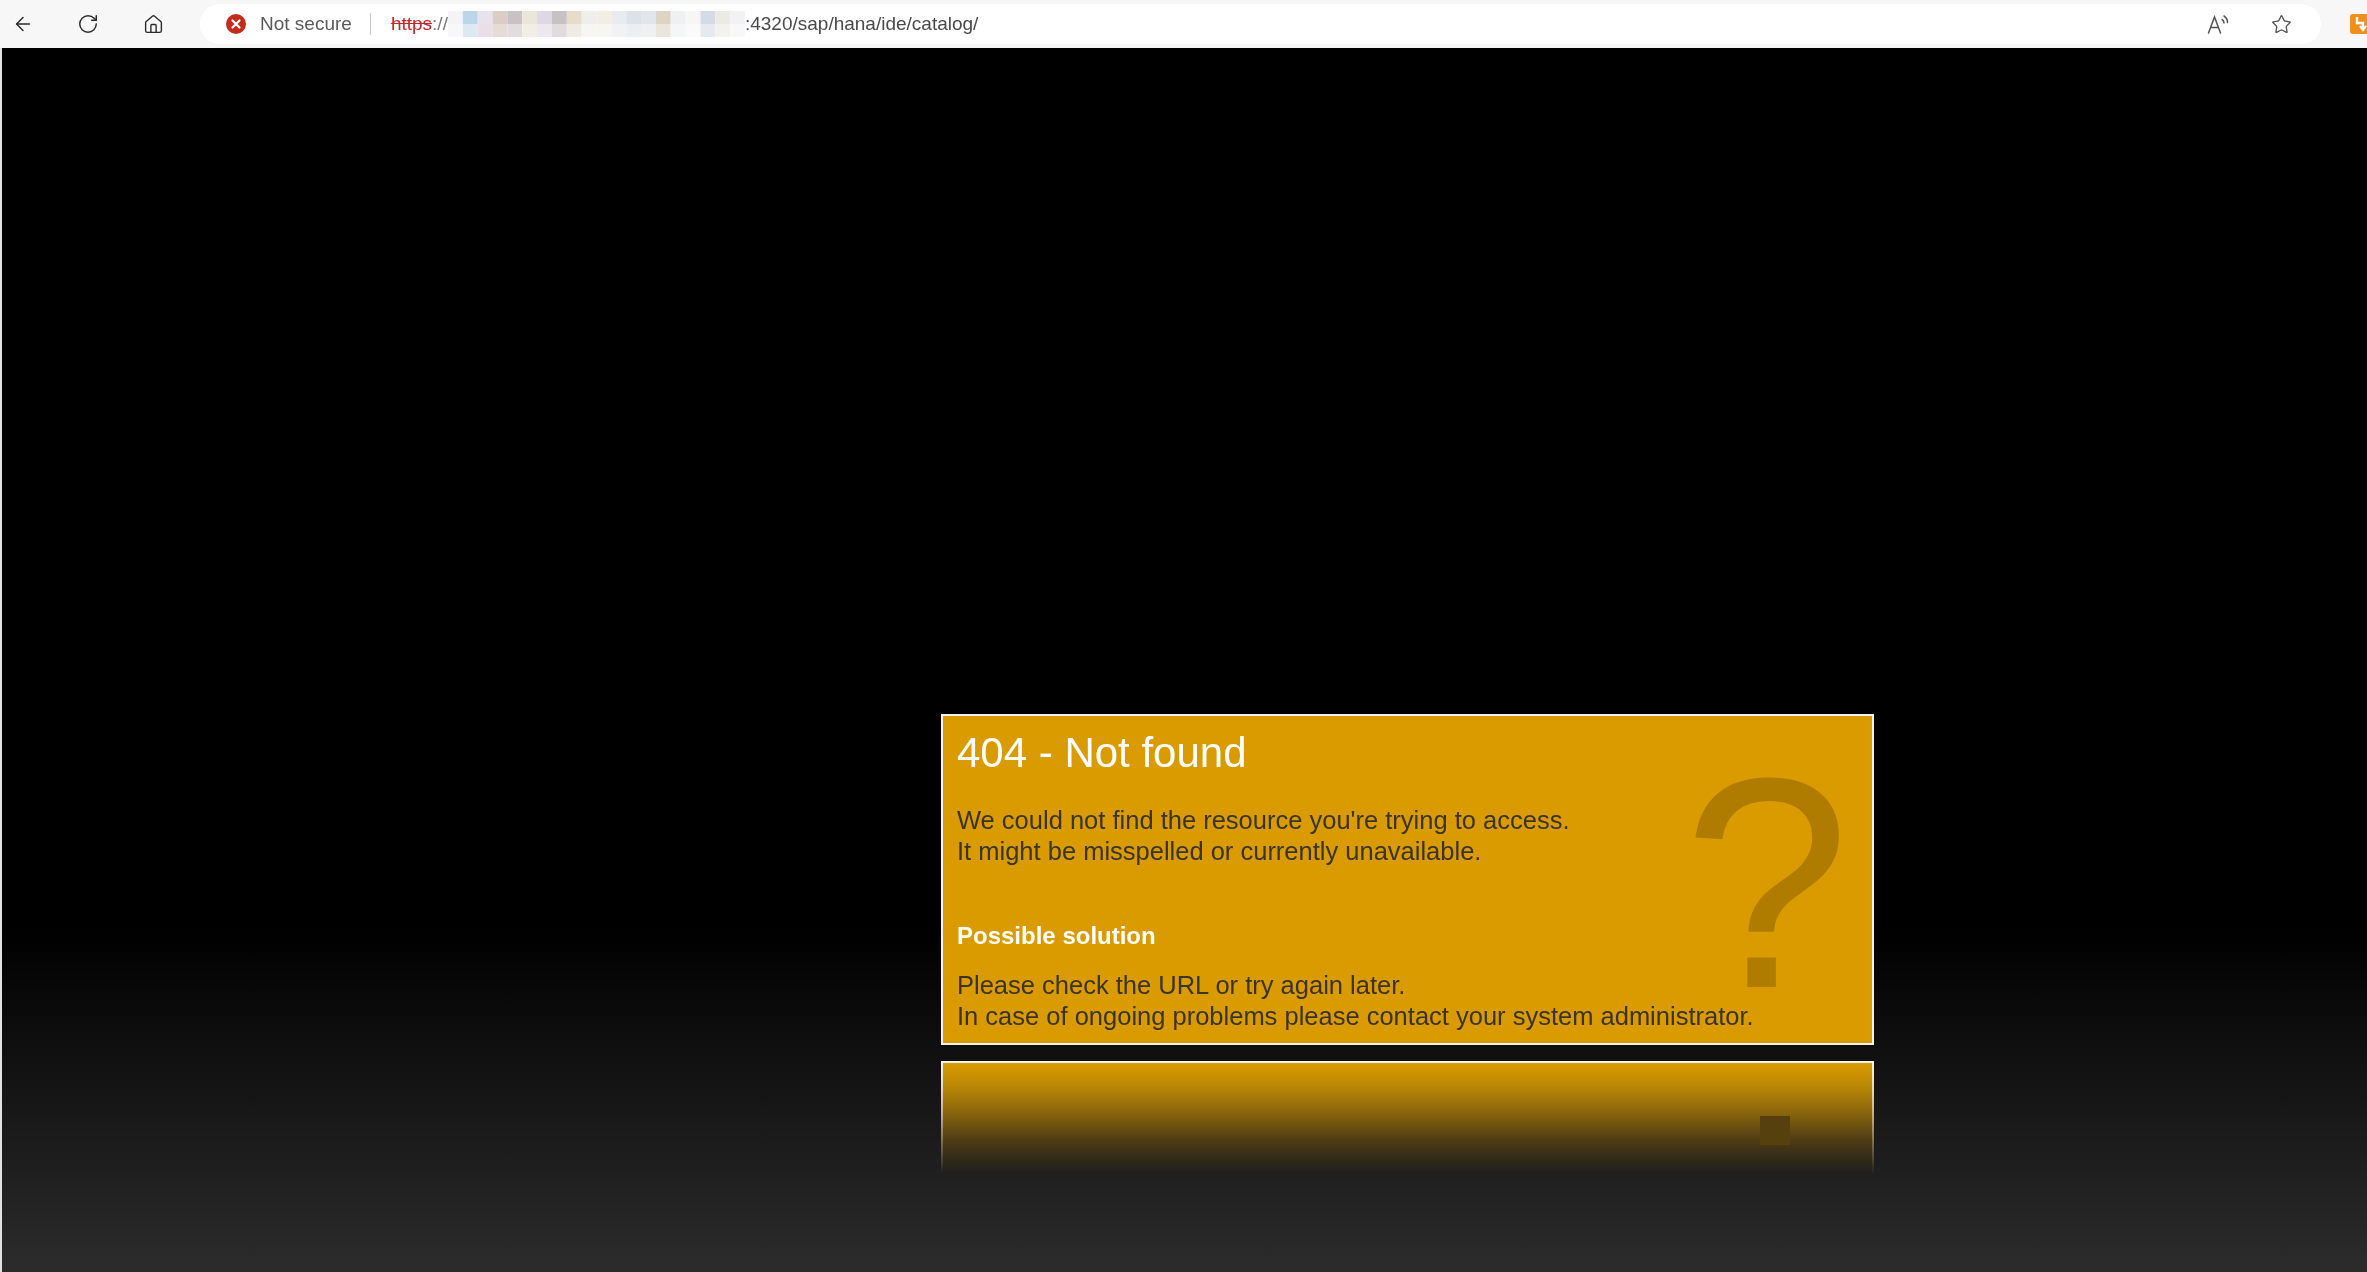 The height and width of the screenshot is (1272, 2367). Describe the element at coordinates (419, 24) in the screenshot. I see `url-scheme: https://` at that location.